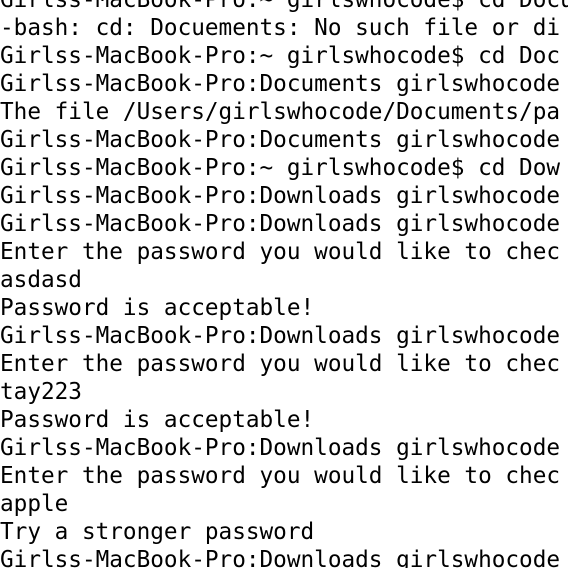 Image resolution: width=568 pixels, height=568 pixels. Describe the element at coordinates (34, 504) in the screenshot. I see `terminal-line: apple` at that location.